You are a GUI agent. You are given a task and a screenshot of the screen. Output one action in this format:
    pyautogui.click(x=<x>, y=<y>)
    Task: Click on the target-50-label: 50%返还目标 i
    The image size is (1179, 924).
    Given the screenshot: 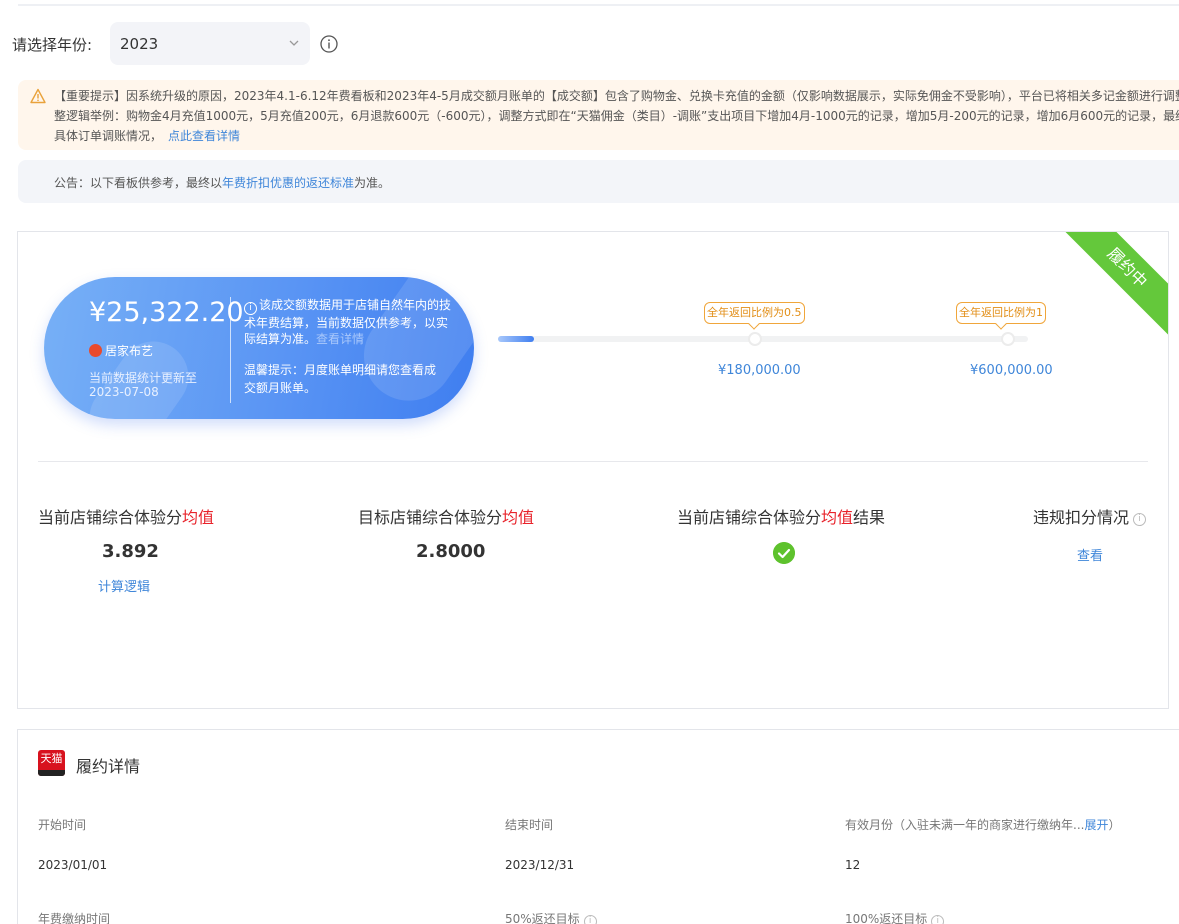 What is the action you would take?
    pyautogui.click(x=551, y=917)
    